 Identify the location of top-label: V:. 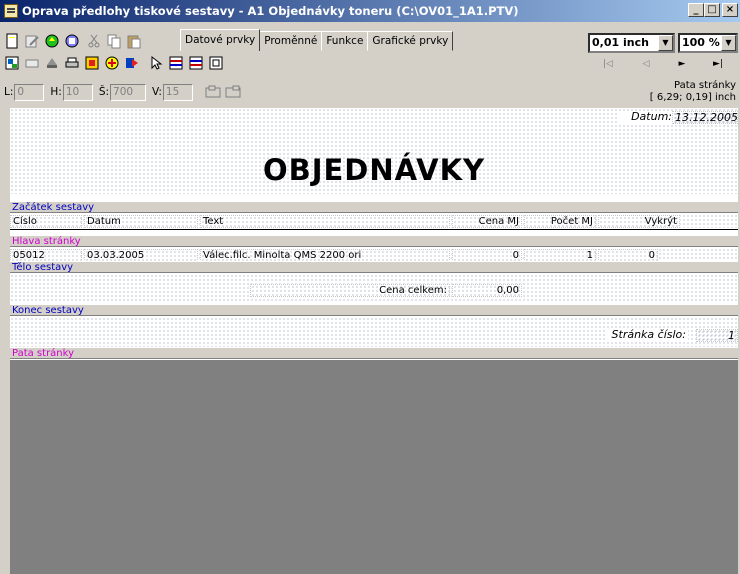
(157, 92).